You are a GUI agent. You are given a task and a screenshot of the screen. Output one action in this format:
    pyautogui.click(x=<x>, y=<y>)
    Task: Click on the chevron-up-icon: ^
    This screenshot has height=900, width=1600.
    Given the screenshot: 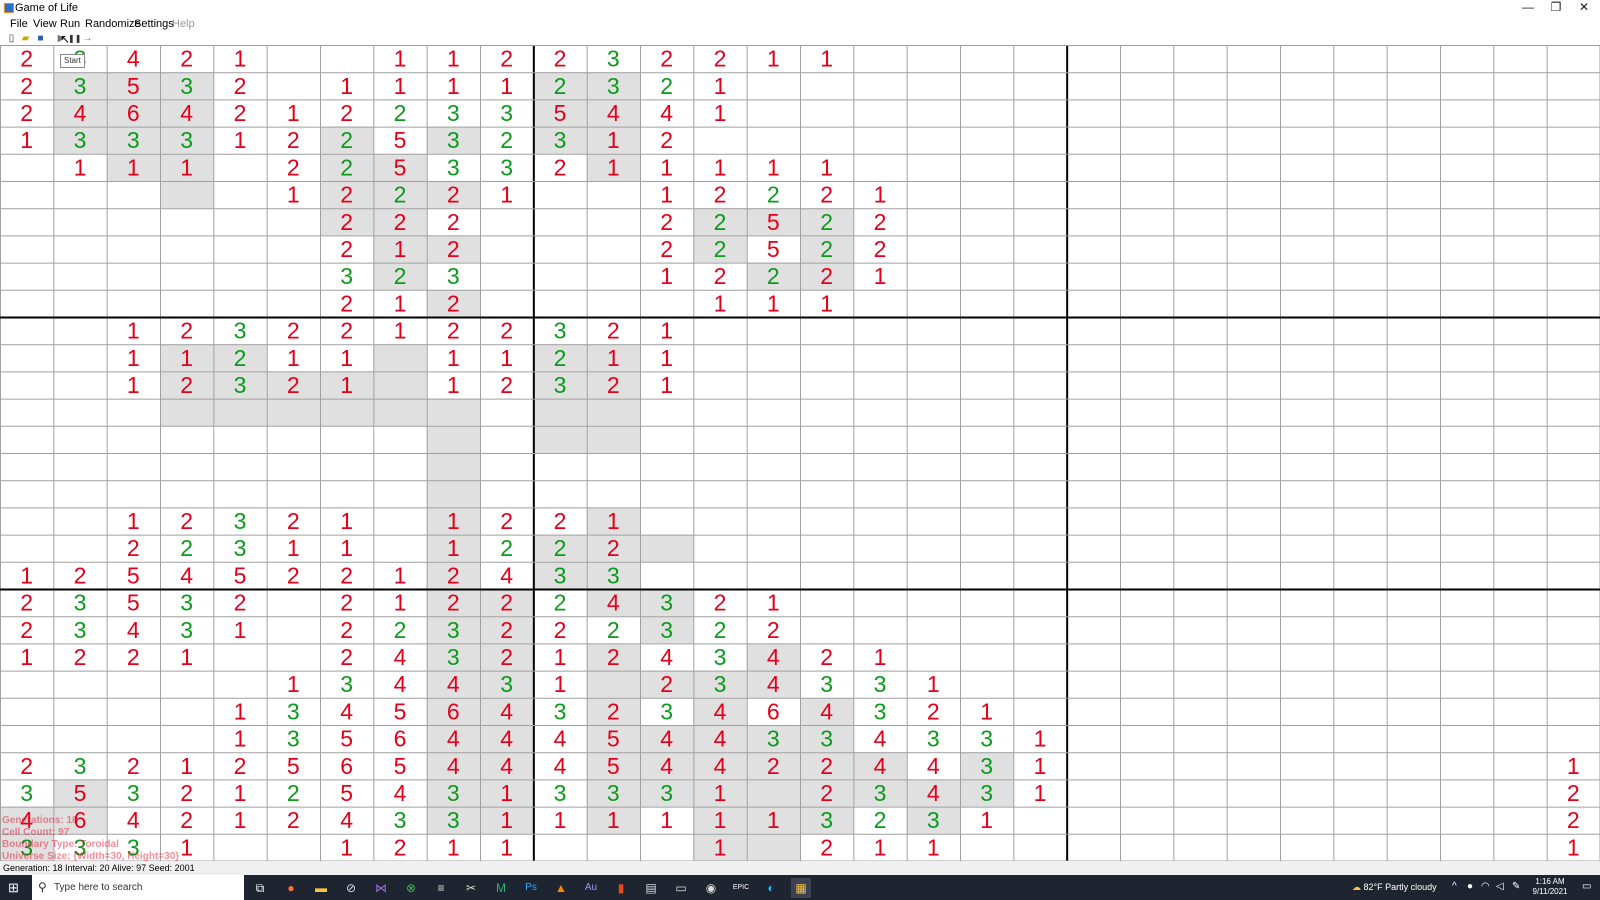 What is the action you would take?
    pyautogui.click(x=1454, y=886)
    